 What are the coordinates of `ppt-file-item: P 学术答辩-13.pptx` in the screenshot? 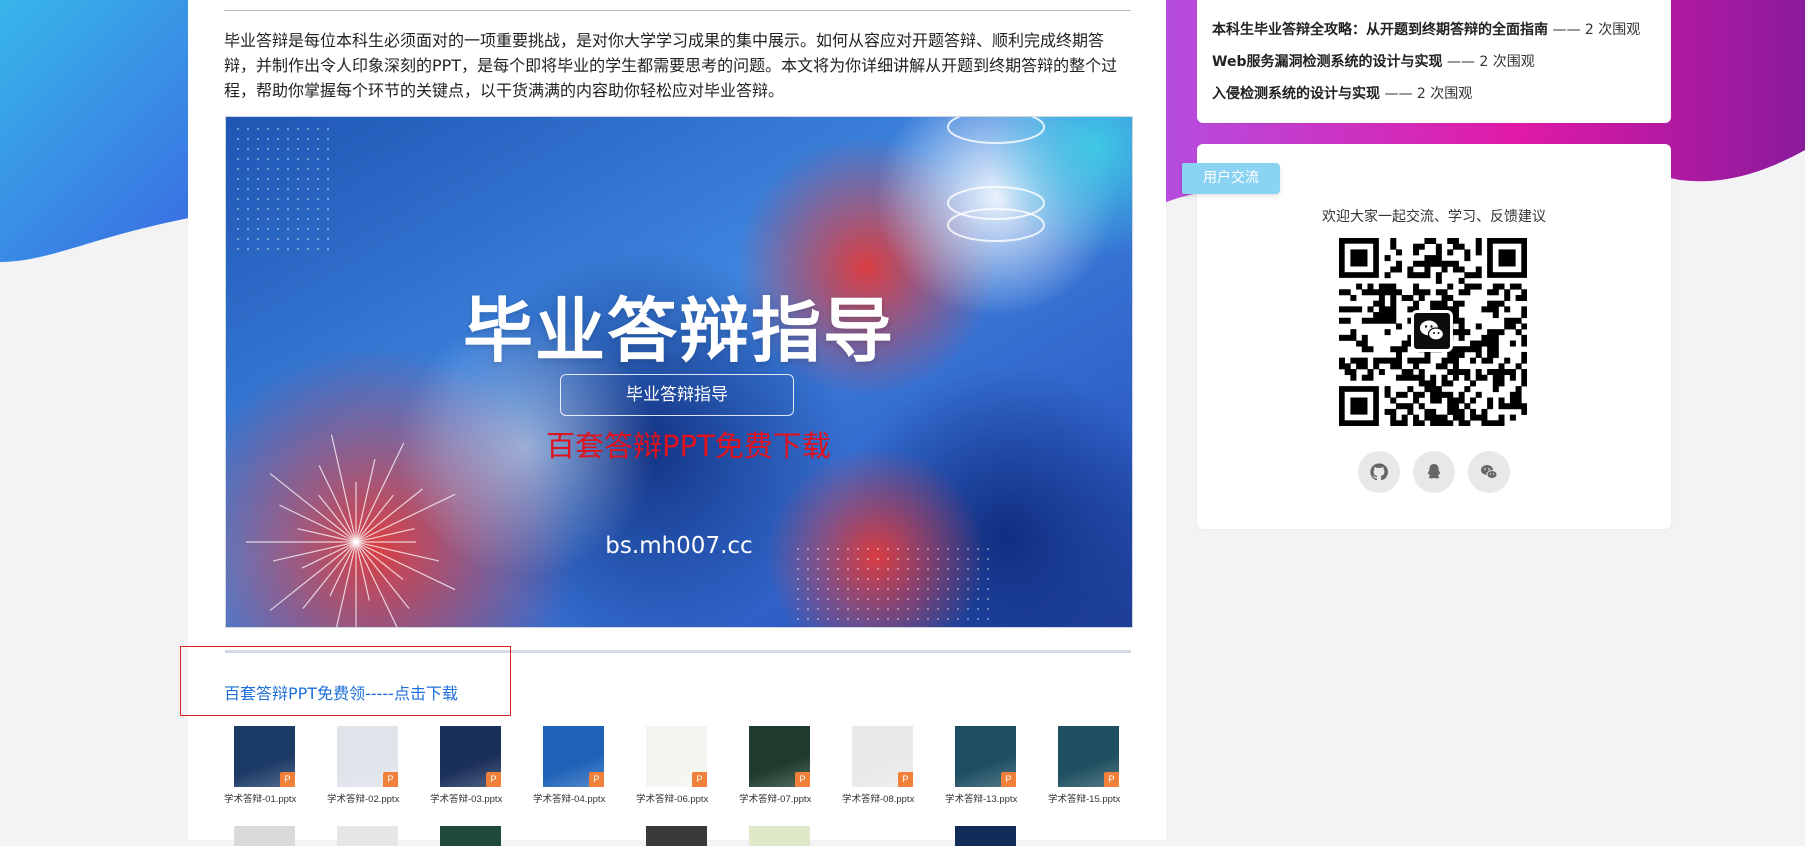 It's located at (985, 765).